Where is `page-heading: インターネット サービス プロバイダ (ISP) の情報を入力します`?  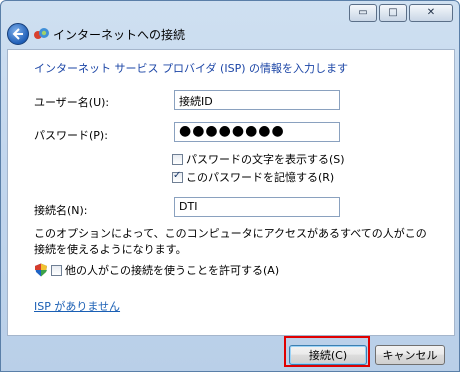 page-heading: インターネット サービス プロバイダ (ISP) の情報を入力します is located at coordinates (191, 68).